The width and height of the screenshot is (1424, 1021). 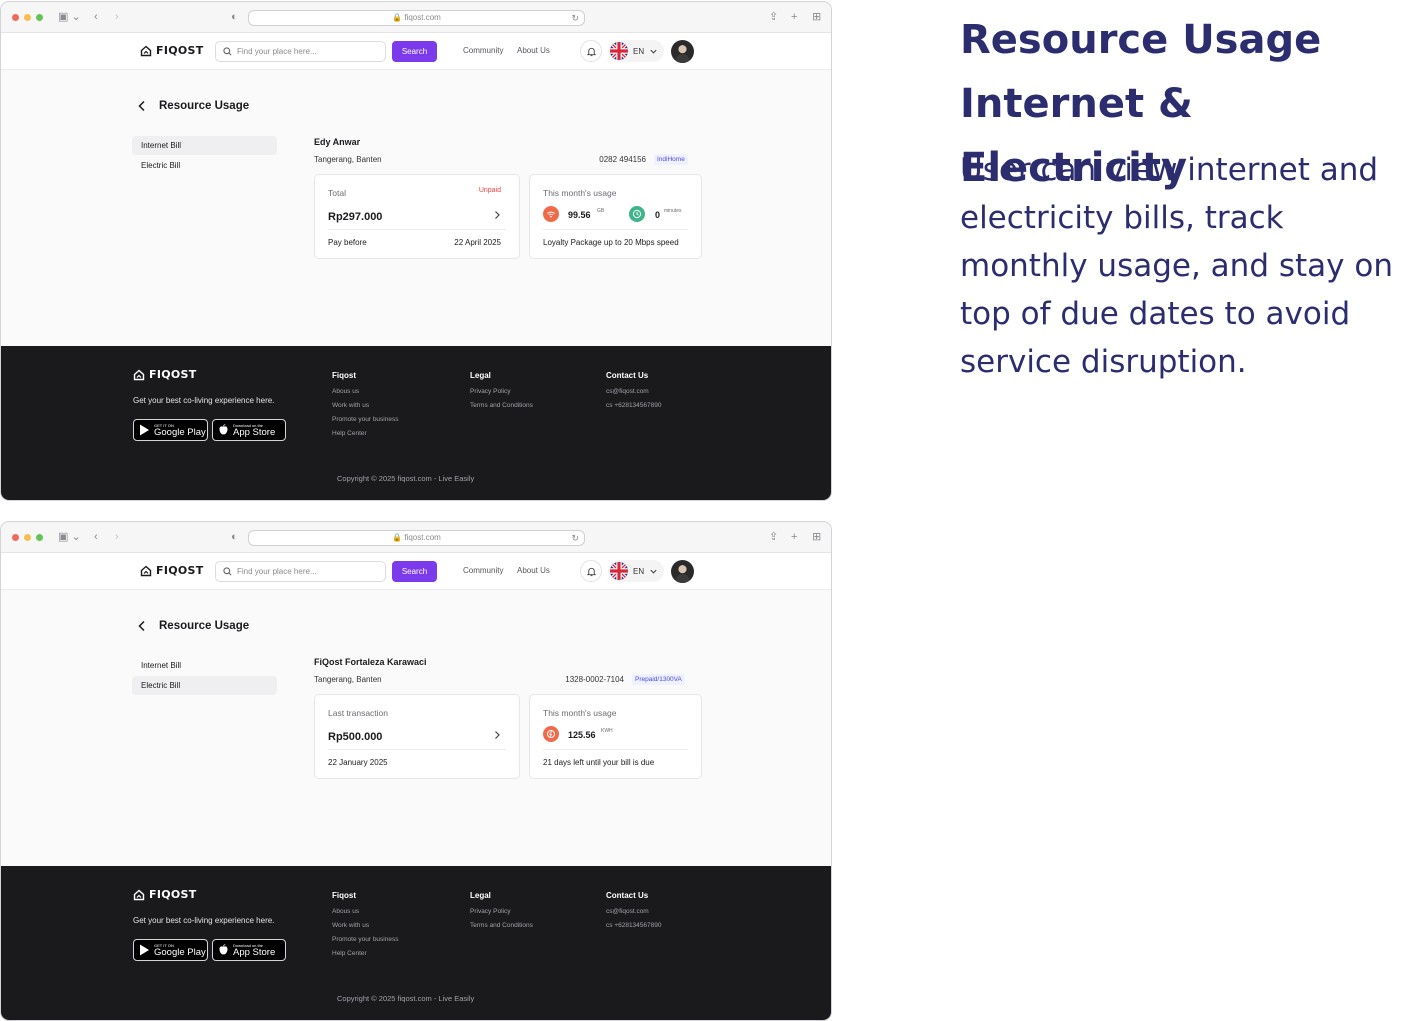 What do you see at coordinates (489, 190) in the screenshot?
I see `status-badge: Unpaid` at bounding box center [489, 190].